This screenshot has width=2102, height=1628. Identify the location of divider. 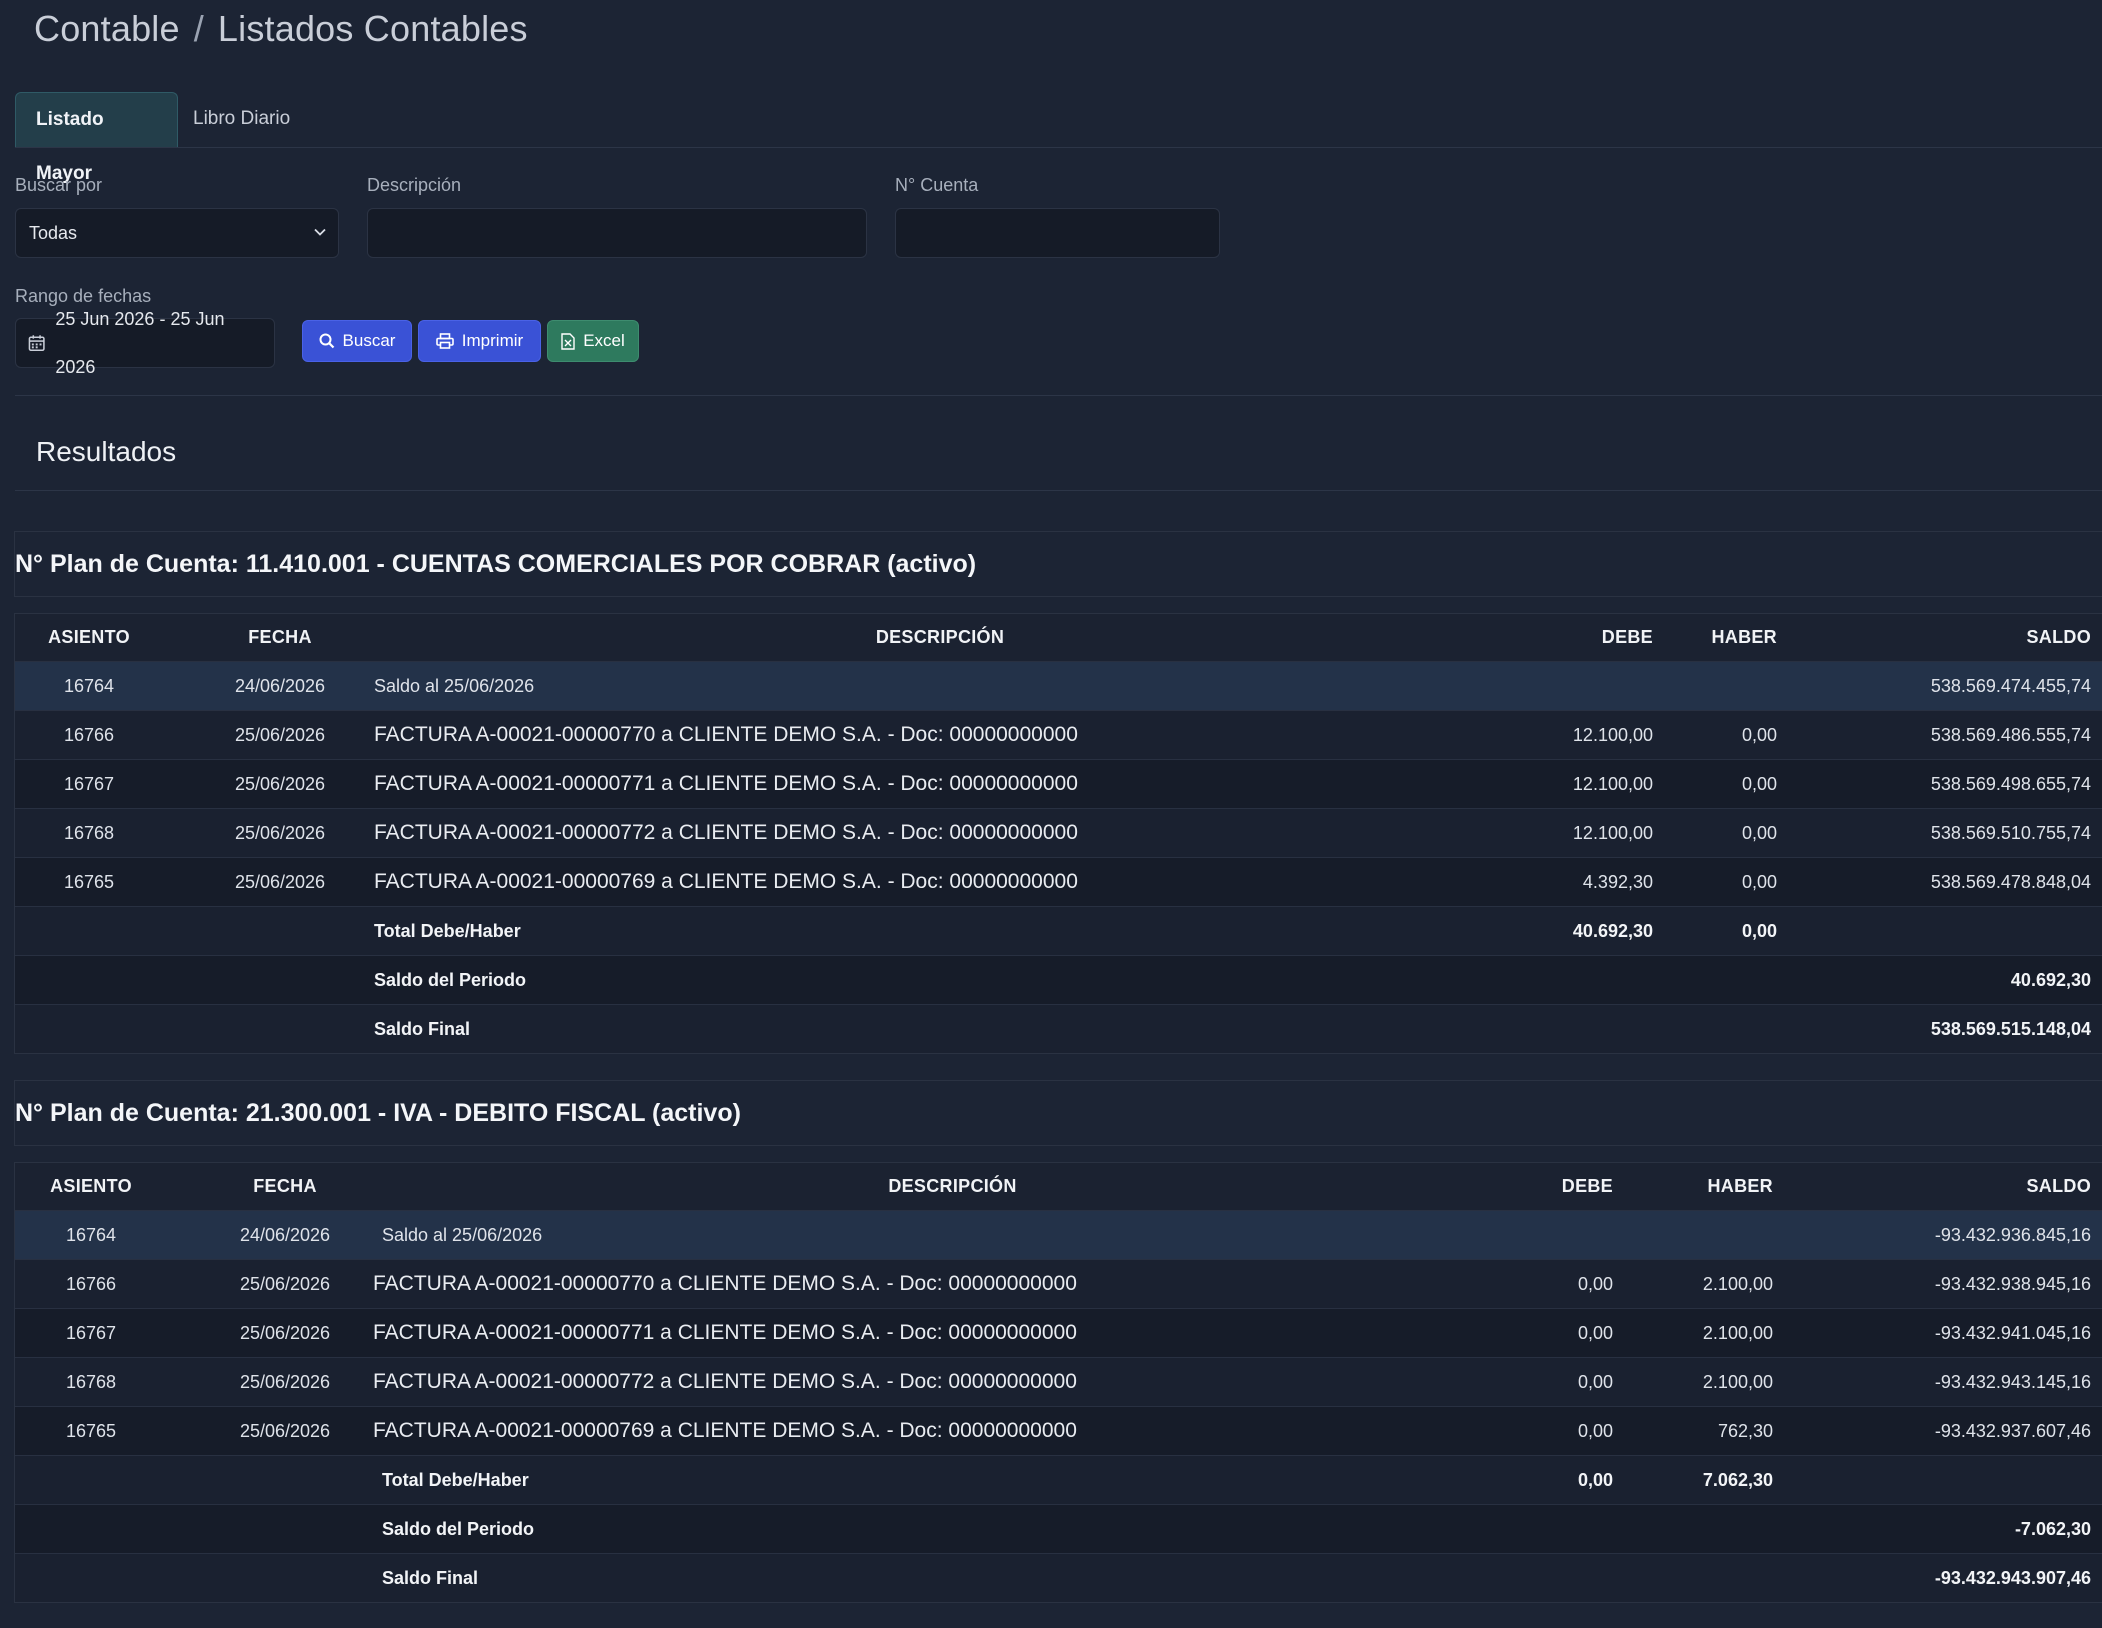
(1058, 490).